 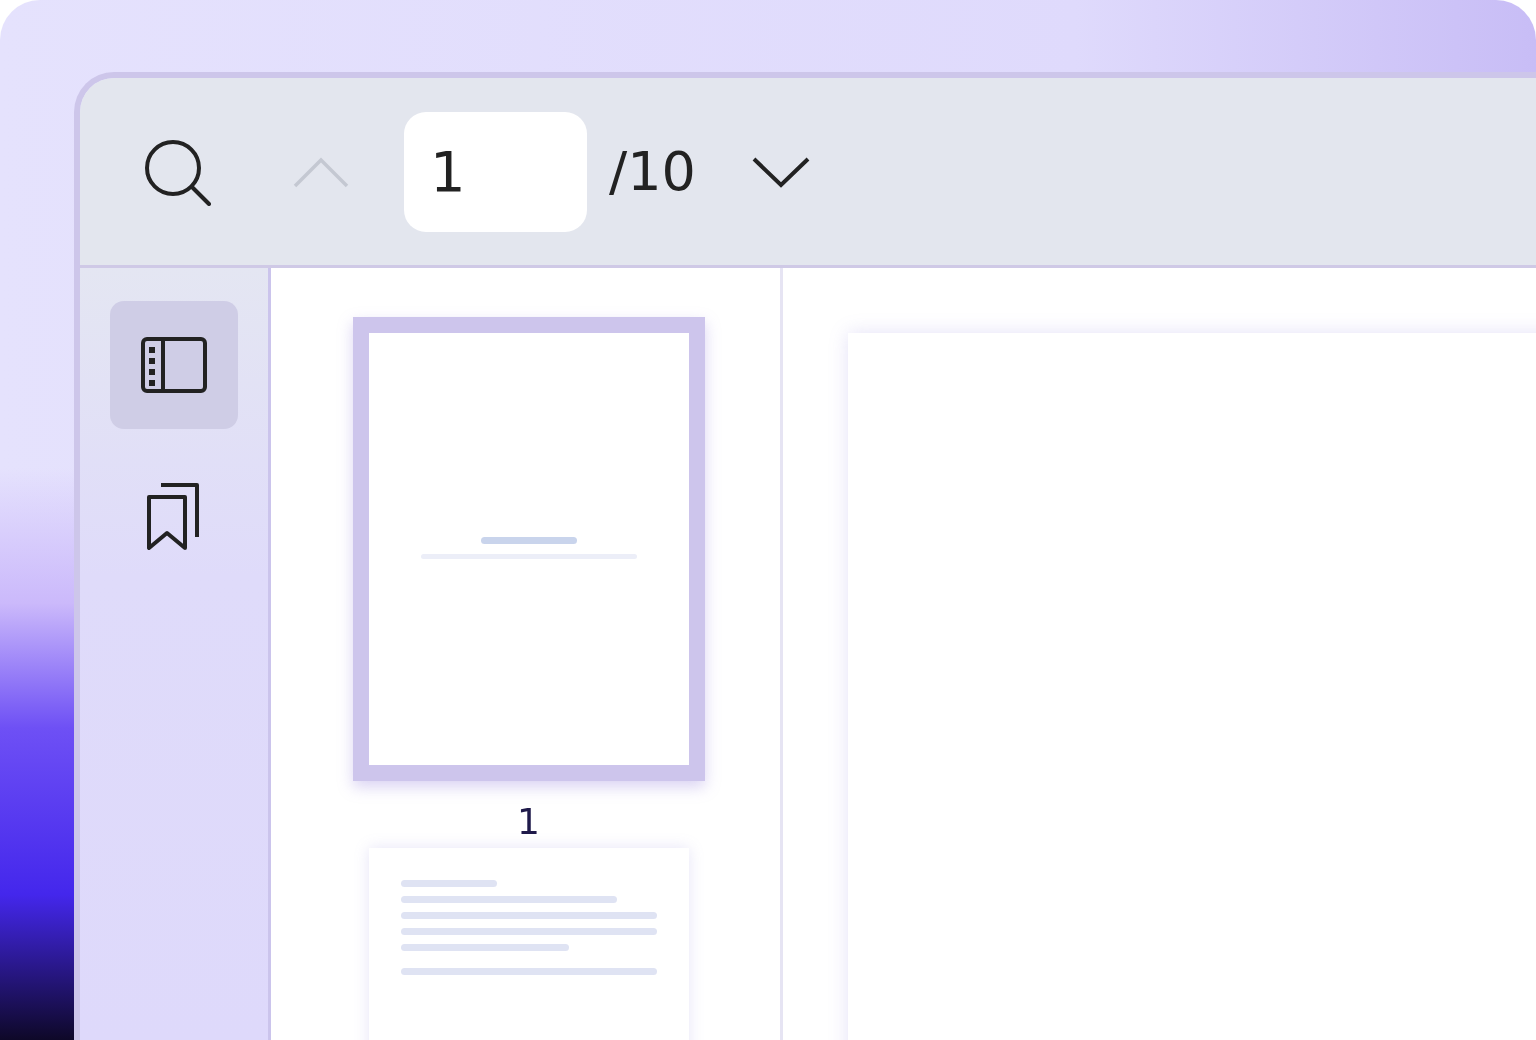 I want to click on next-page-button, so click(x=780, y=171).